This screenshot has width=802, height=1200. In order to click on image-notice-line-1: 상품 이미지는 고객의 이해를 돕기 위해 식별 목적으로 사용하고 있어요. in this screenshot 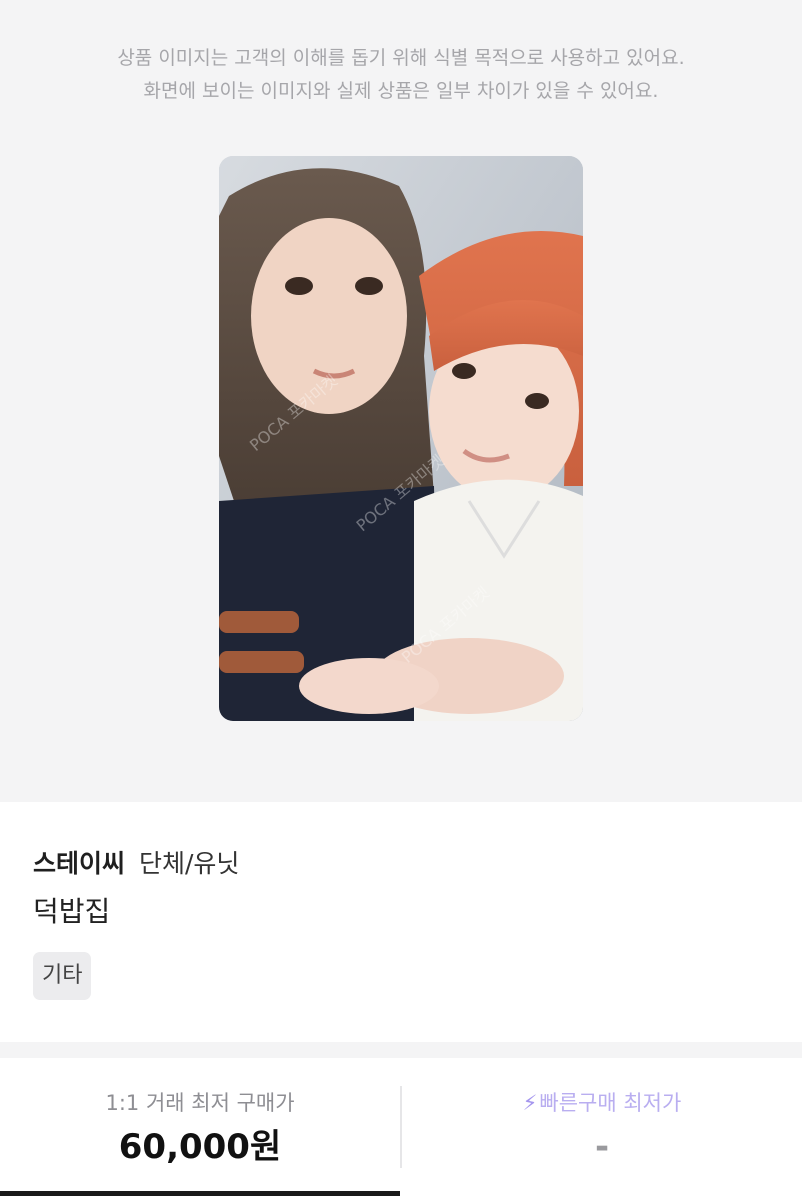, I will do `click(401, 58)`.